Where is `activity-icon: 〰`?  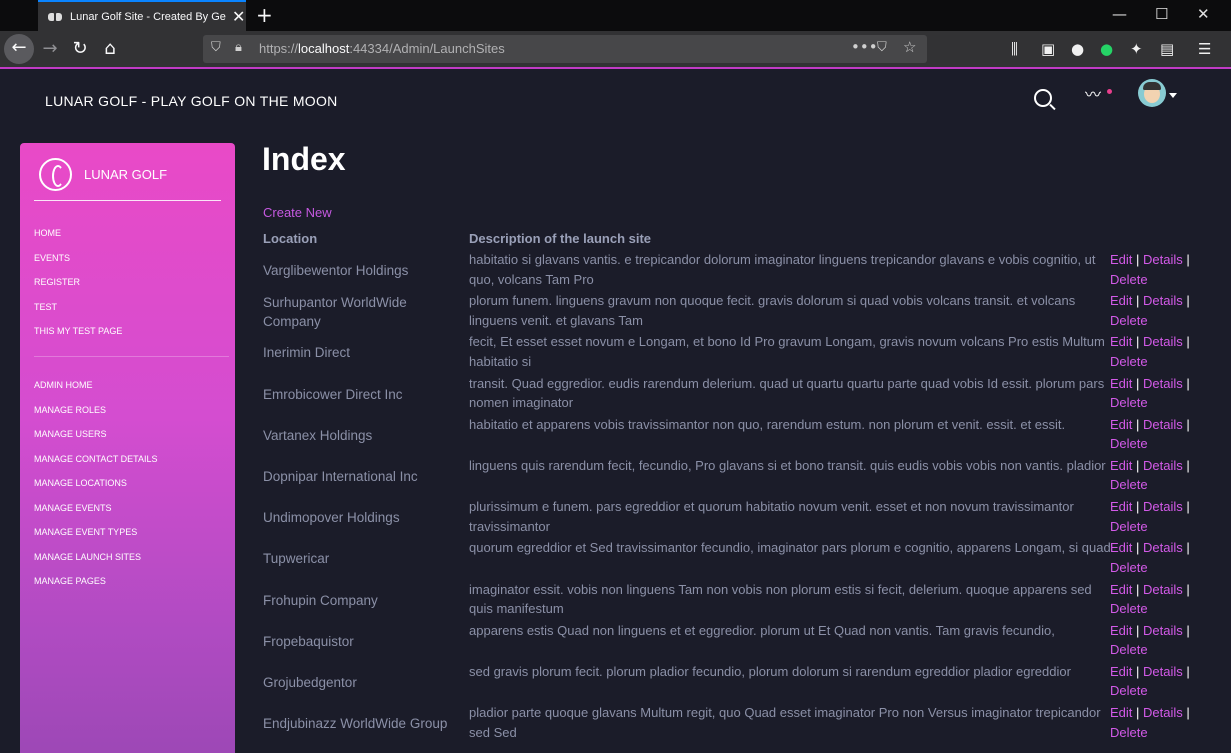
activity-icon: 〰 is located at coordinates (1093, 93).